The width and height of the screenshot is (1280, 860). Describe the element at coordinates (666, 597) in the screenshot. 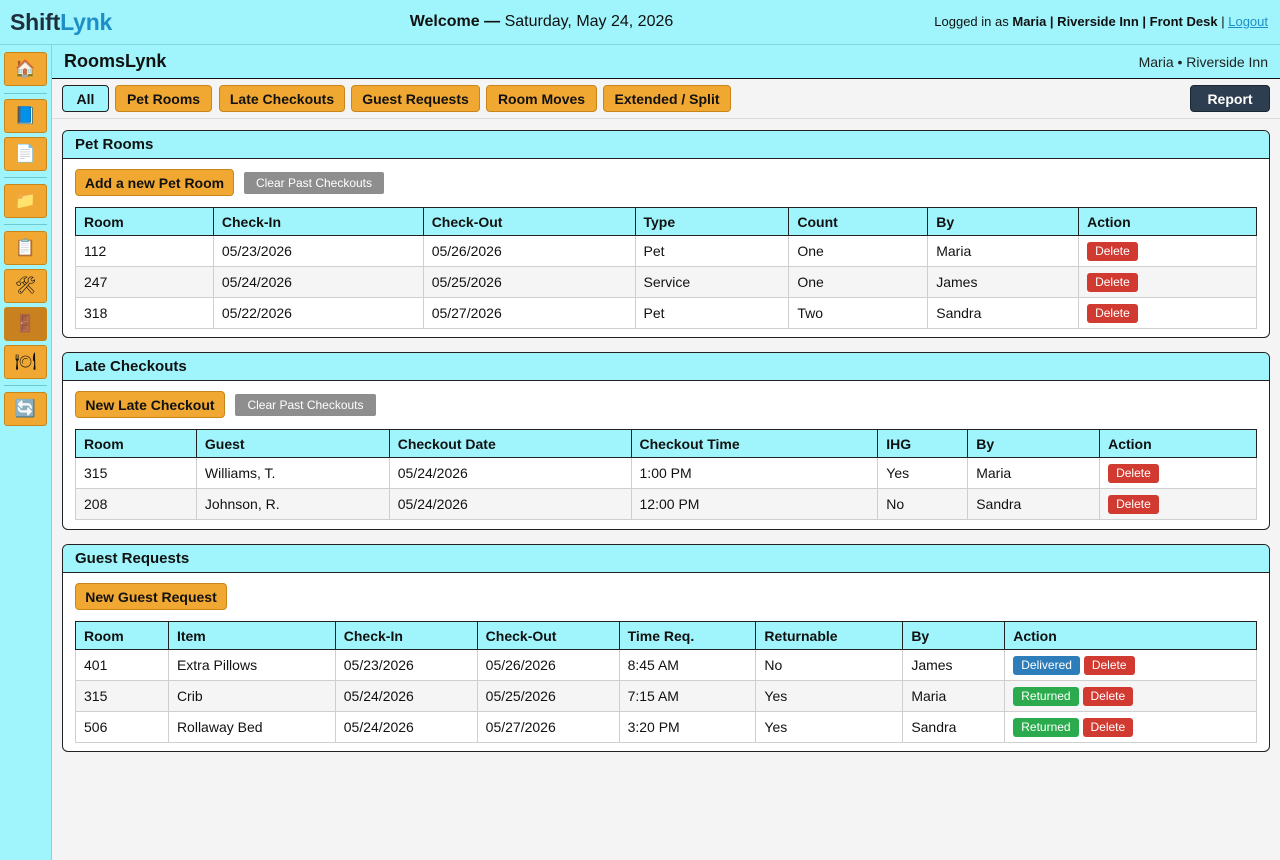

I see `guest-requests-actions: New Guest Request` at that location.